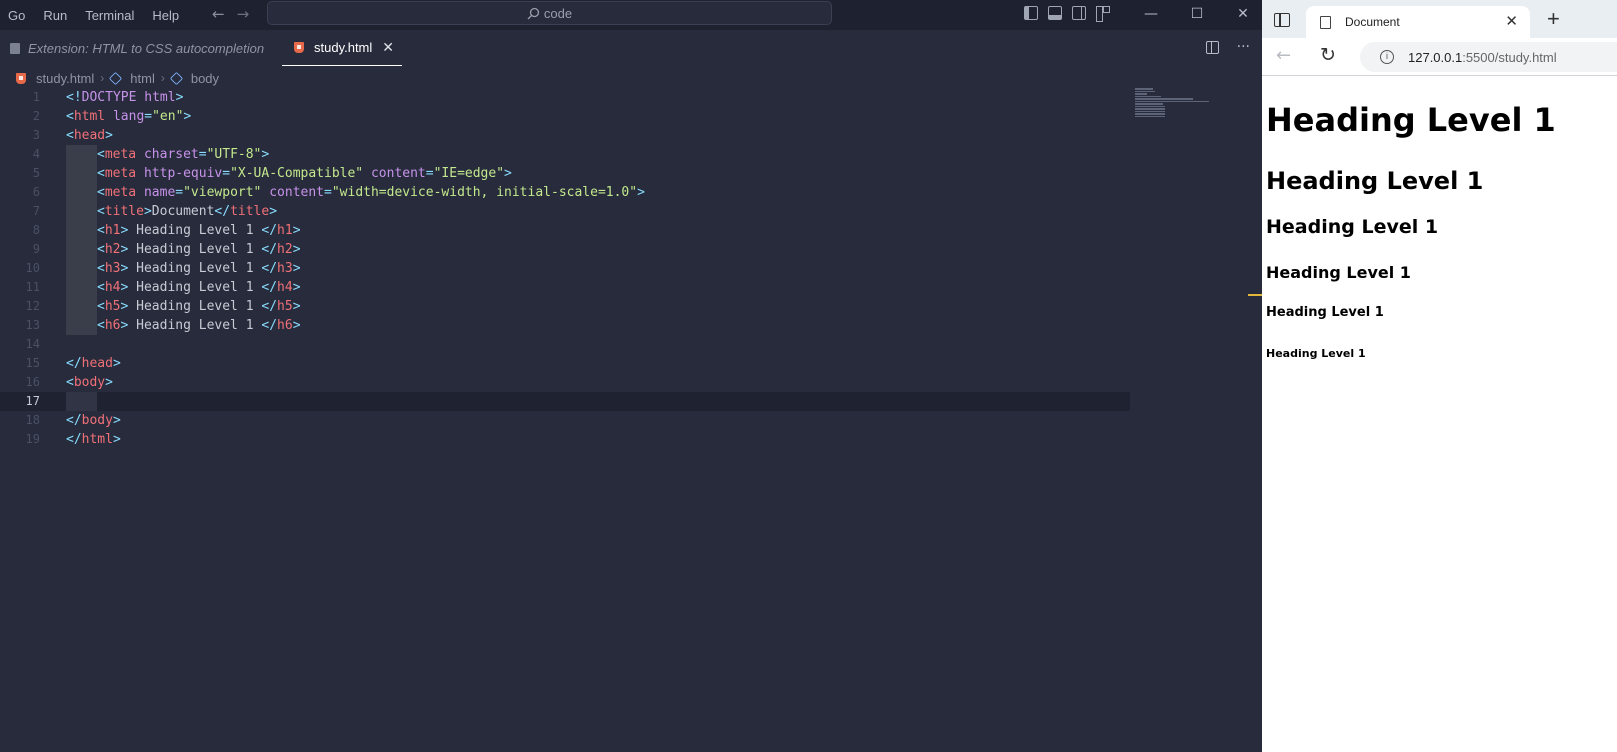 This screenshot has width=1617, height=752. Describe the element at coordinates (565, 363) in the screenshot. I see `code-line: 15 </head>` at that location.